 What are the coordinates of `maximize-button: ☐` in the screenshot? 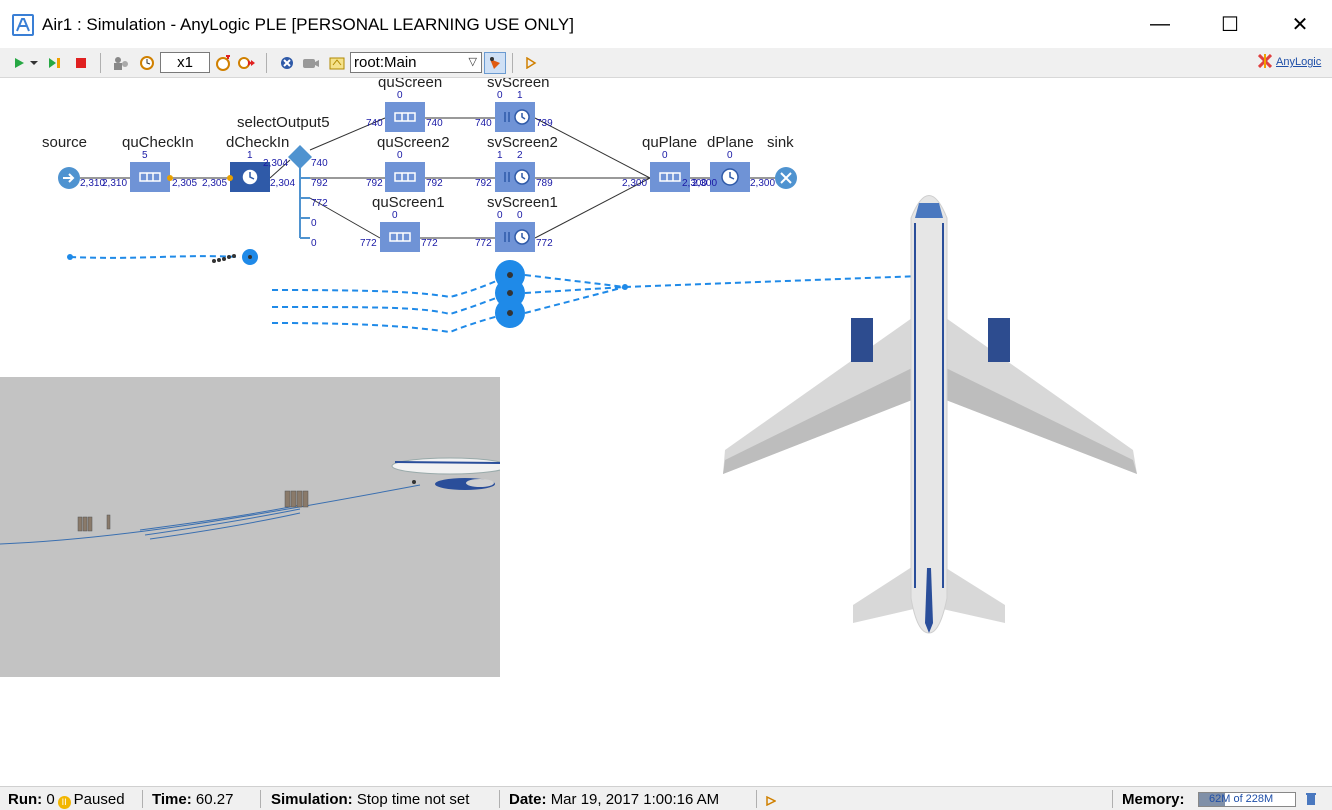 It's located at (1230, 24).